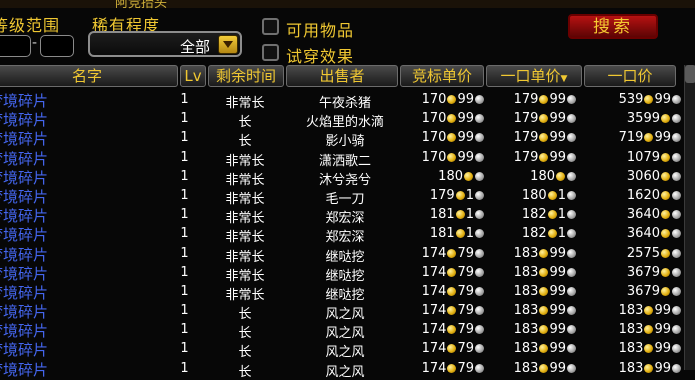  Describe the element at coordinates (165, 44) in the screenshot. I see `rarity-dropdown: 全部` at that location.